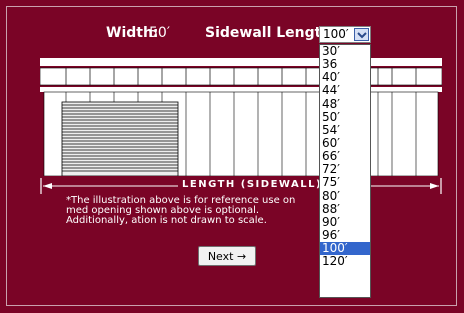 Image resolution: width=464 pixels, height=313 pixels. What do you see at coordinates (345, 196) in the screenshot?
I see `sidewall-length-option: 80′` at bounding box center [345, 196].